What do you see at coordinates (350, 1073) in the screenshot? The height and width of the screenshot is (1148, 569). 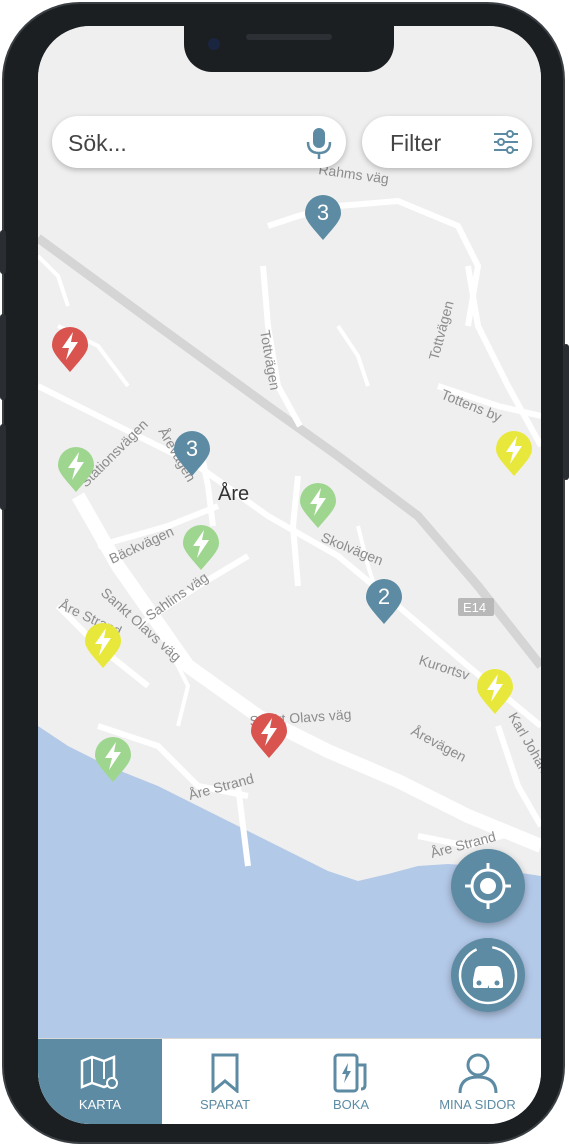 I see `charger-icon` at bounding box center [350, 1073].